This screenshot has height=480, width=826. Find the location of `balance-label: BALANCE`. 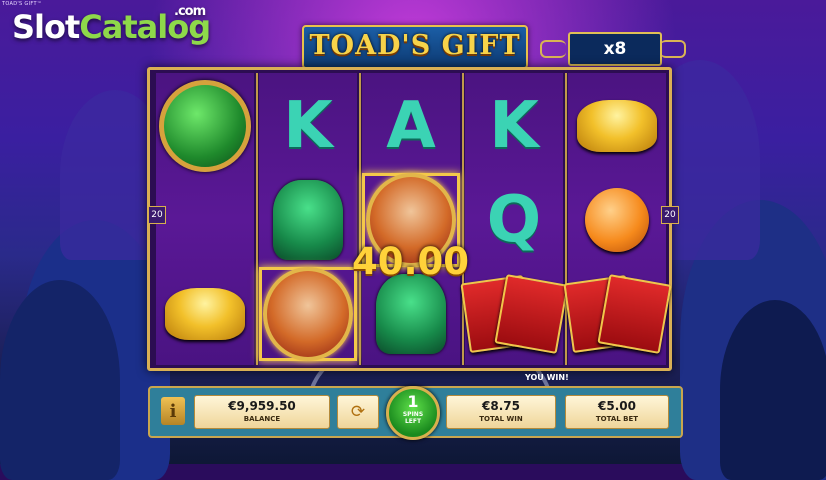

balance-label: BALANCE is located at coordinates (262, 419).